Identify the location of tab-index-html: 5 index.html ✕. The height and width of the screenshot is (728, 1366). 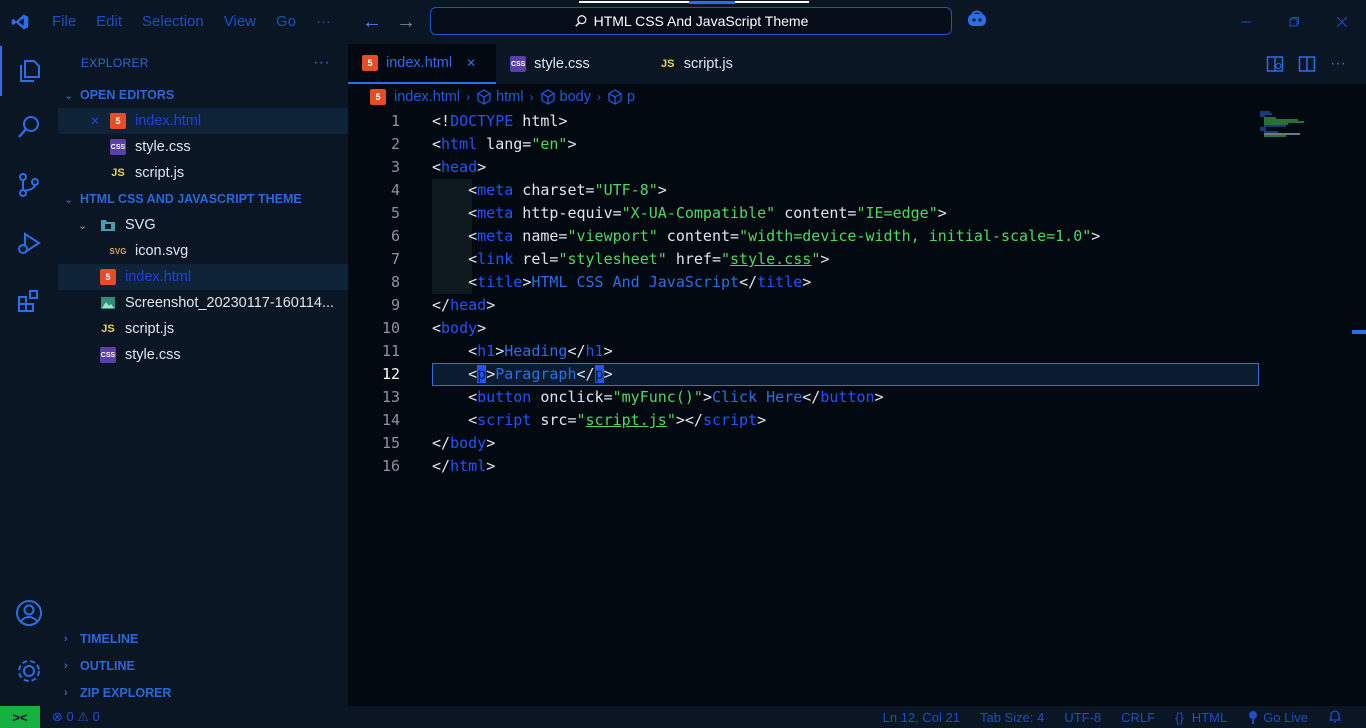
(422, 64).